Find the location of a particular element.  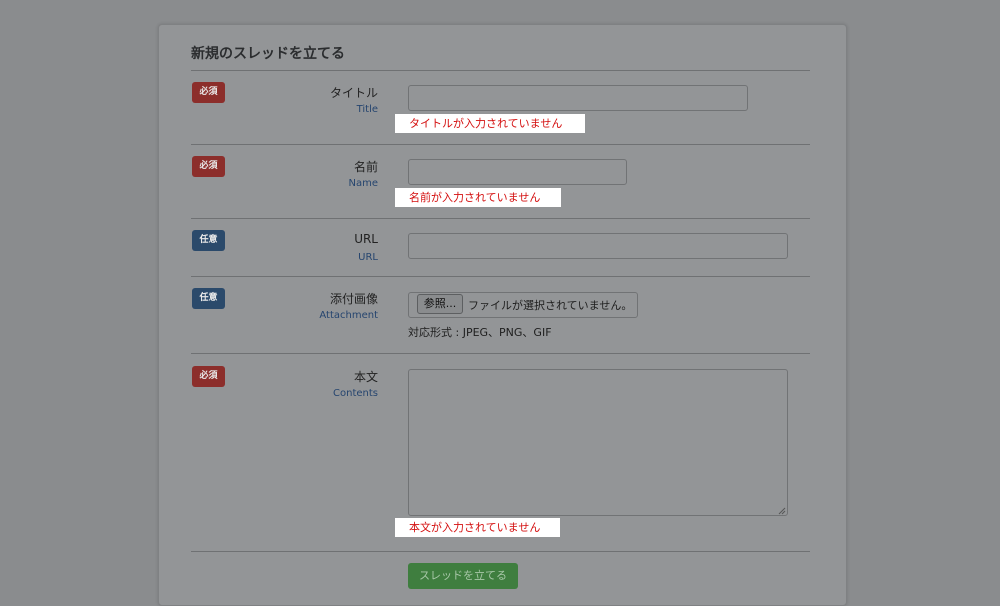

form-title: 新規のスレッドを立てる is located at coordinates (268, 54).